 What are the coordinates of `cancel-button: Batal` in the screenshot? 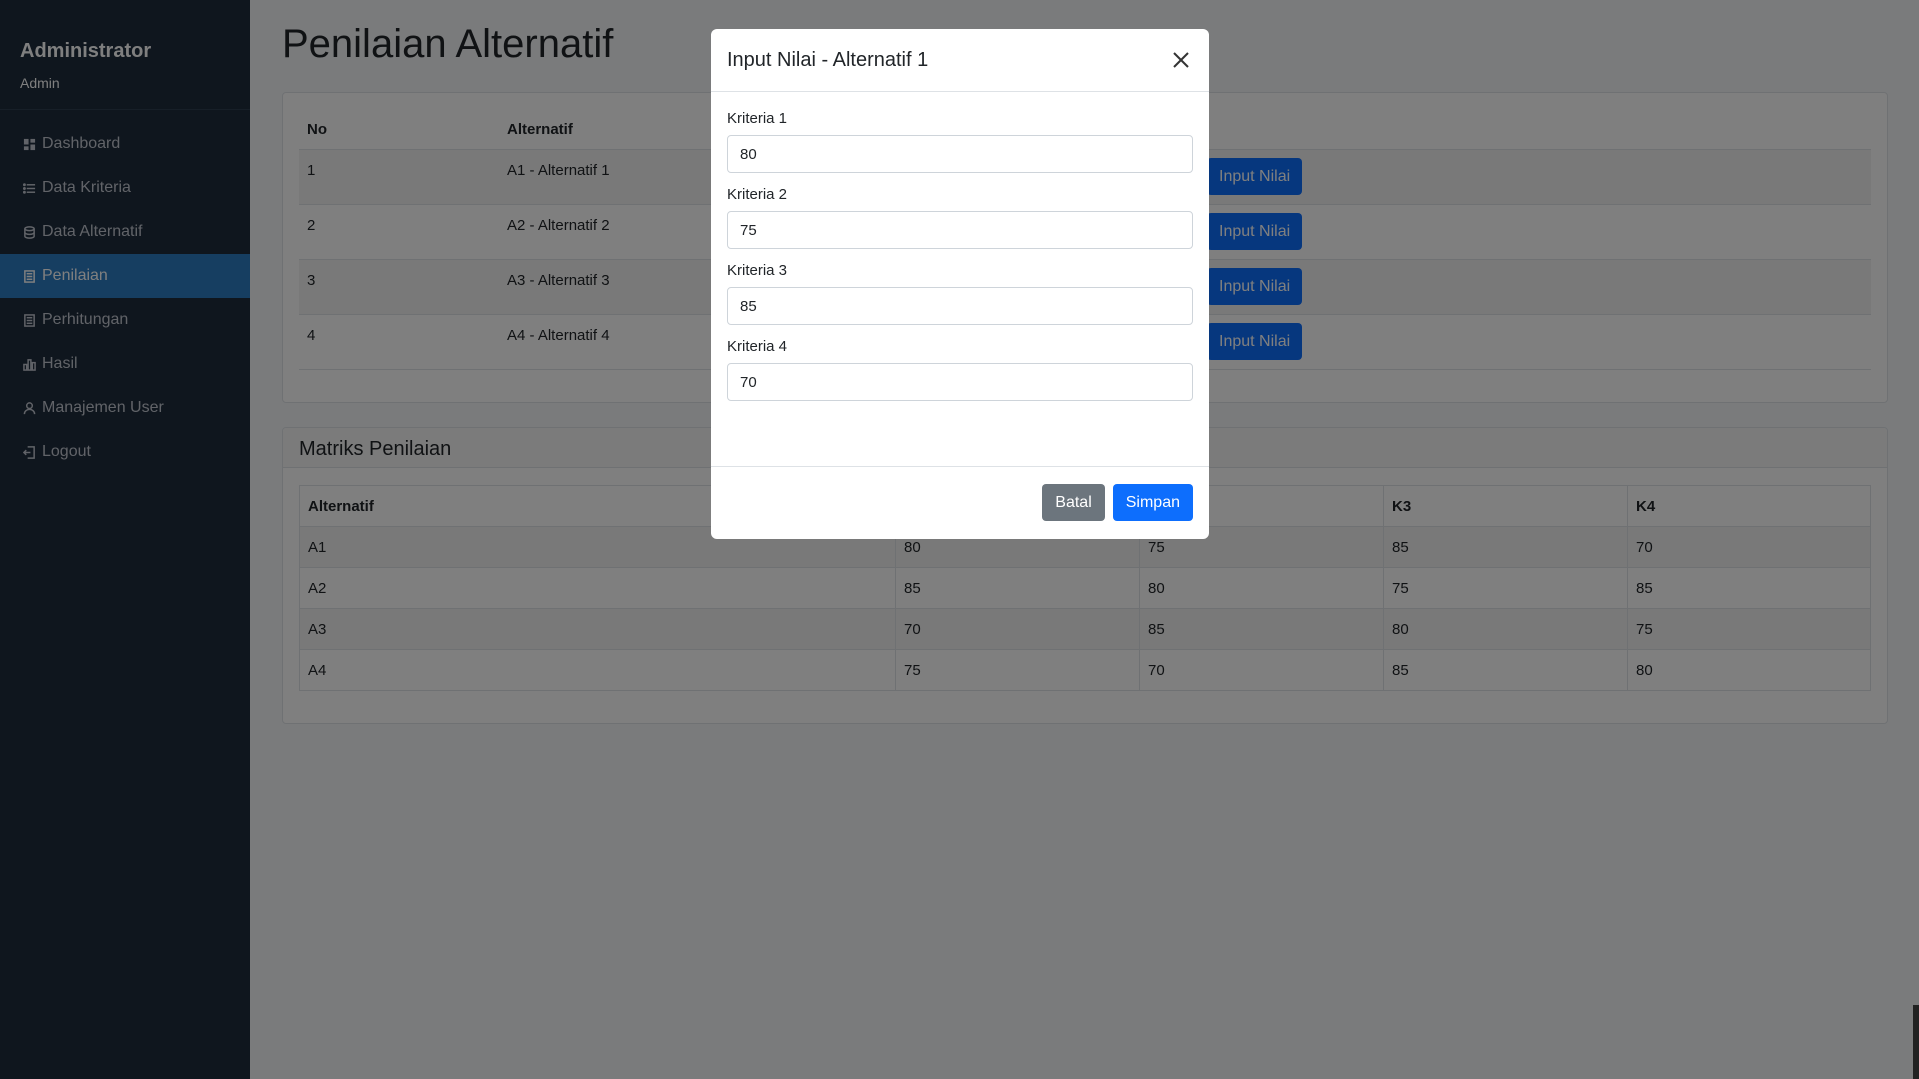 It's located at (1073, 502).